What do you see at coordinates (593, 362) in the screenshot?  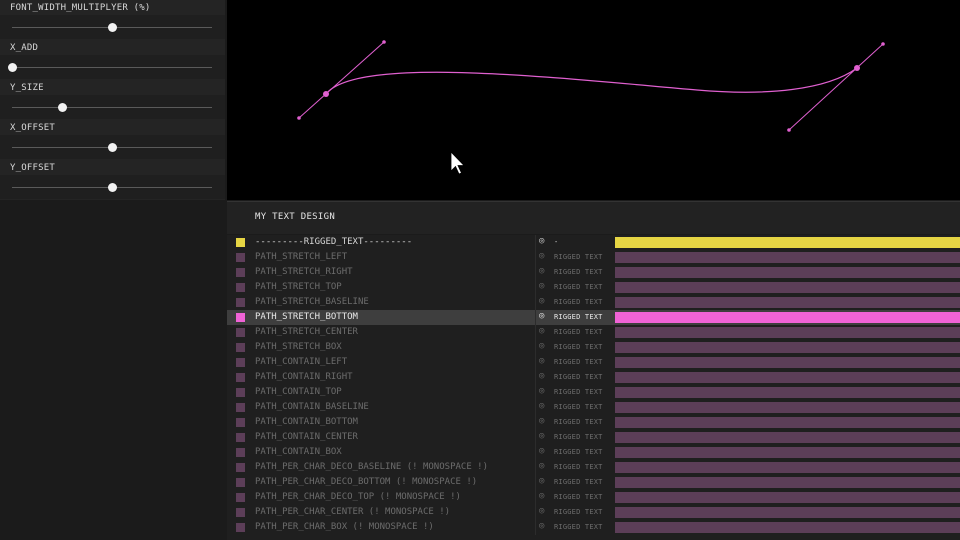 I see `layer-row: PATH_CONTAIN_LEFT ◎ RIGGED TEXT` at bounding box center [593, 362].